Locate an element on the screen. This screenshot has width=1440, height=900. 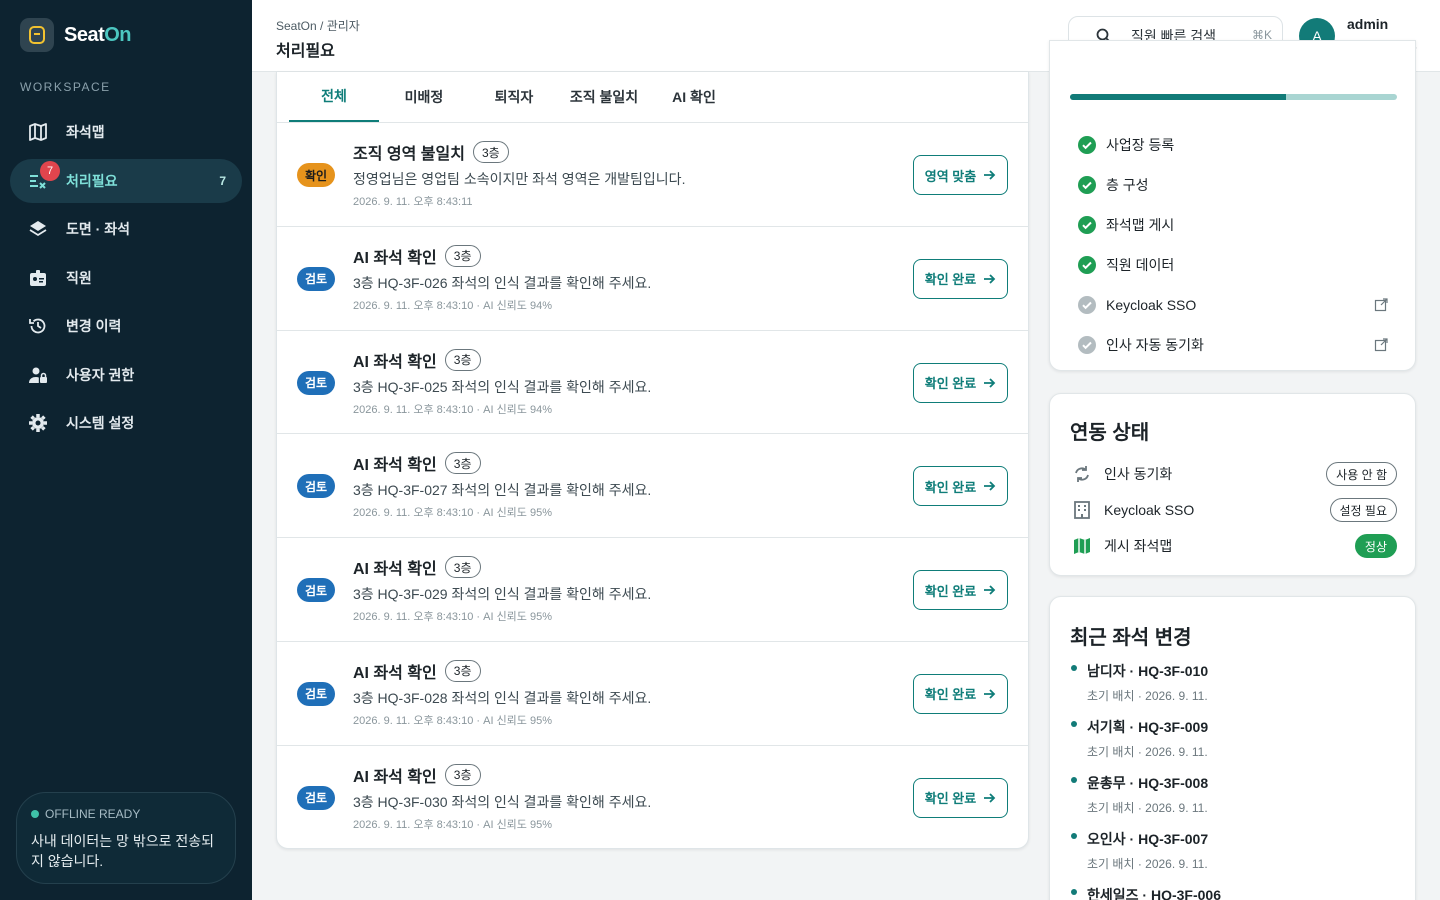
tab-2: 퇴직자 is located at coordinates (514, 97).